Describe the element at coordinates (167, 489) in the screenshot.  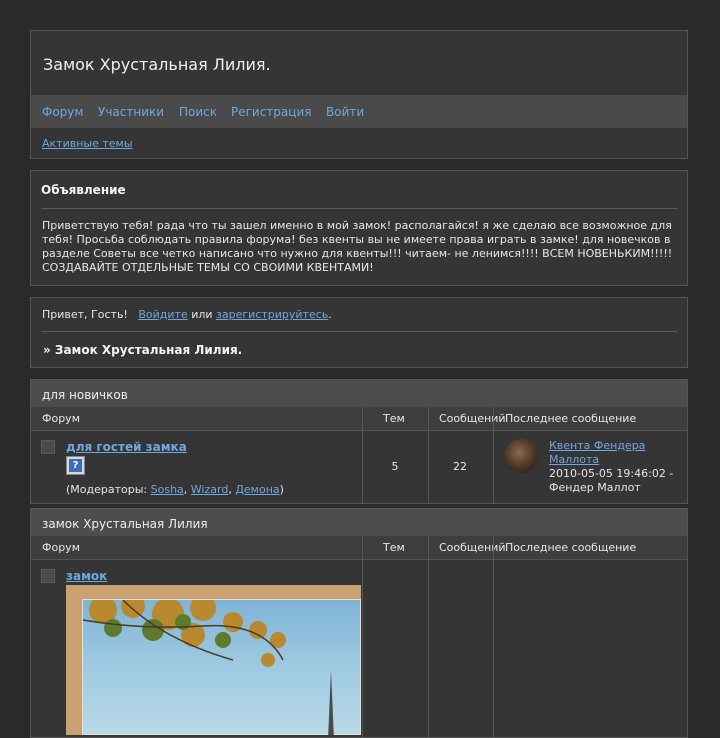
I see `moderator-sosha: Sosha` at that location.